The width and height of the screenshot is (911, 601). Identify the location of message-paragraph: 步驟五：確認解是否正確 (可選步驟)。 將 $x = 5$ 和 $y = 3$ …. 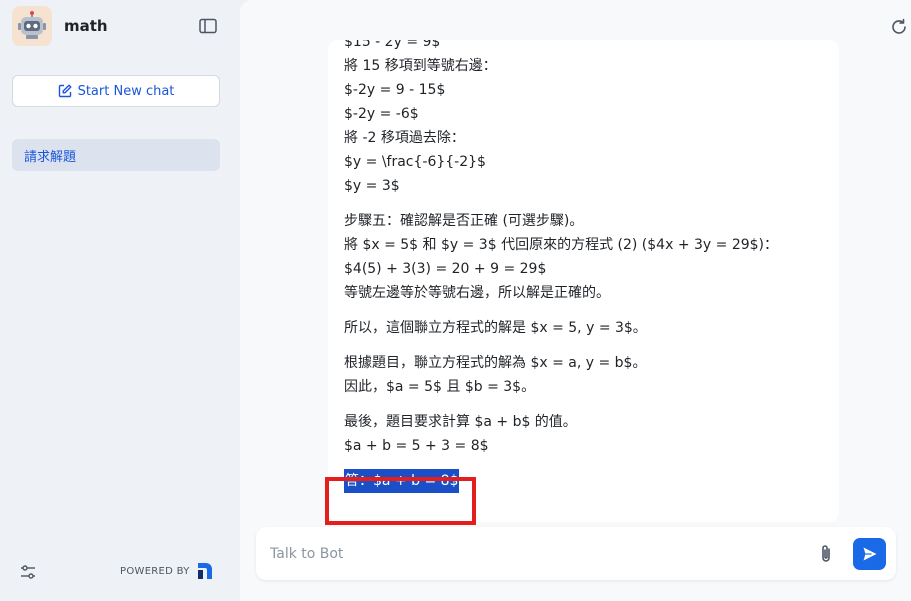
(584, 257).